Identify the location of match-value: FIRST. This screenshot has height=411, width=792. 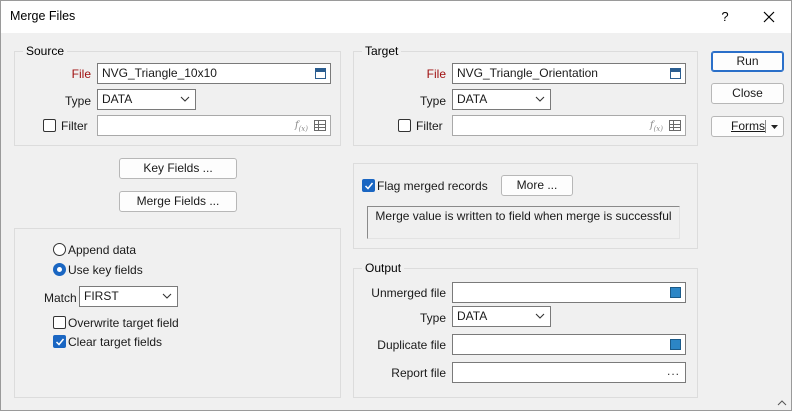
(101, 296).